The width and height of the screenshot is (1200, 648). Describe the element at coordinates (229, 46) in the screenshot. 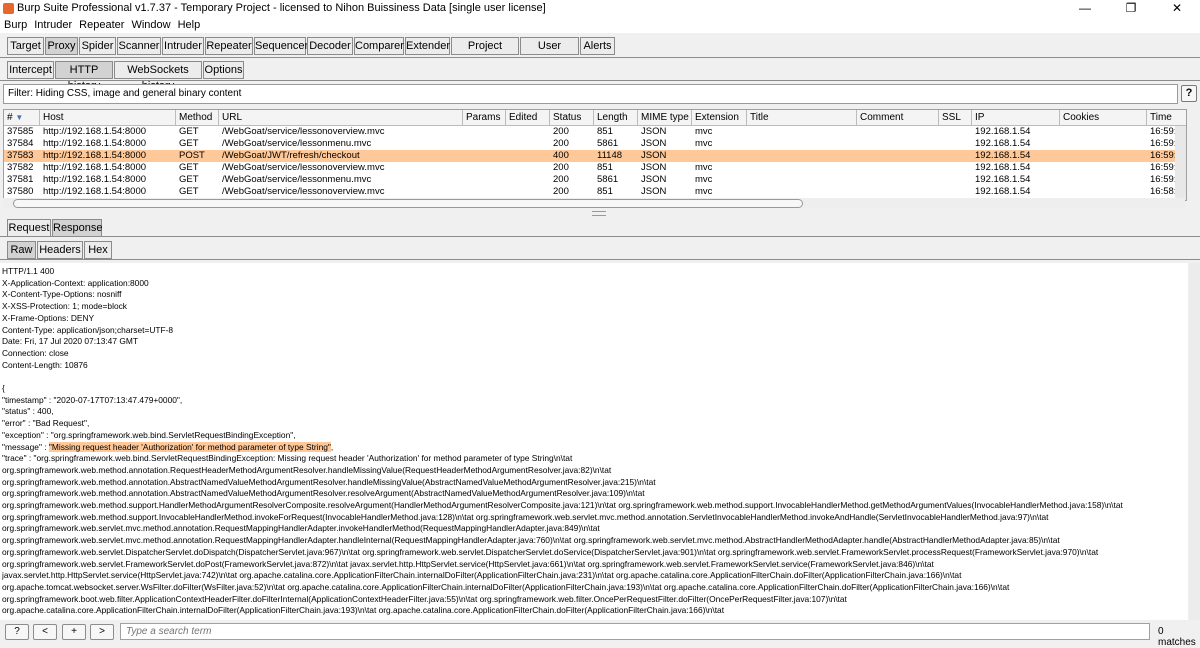

I see `tab-repeater: Repeater` at that location.